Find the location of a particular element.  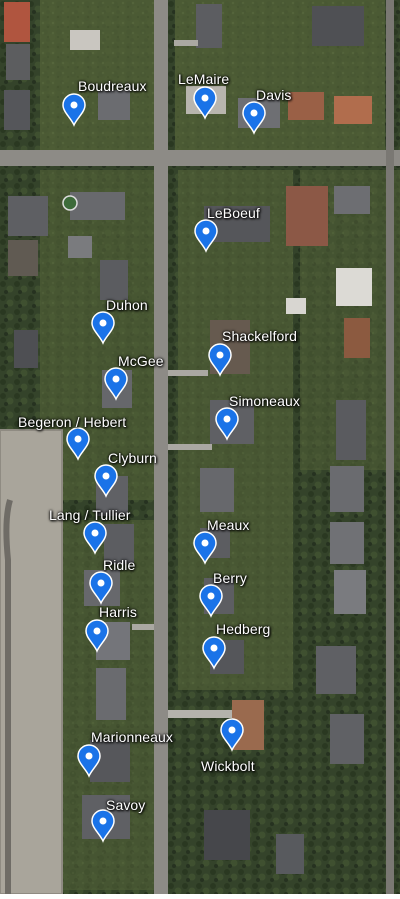

marker-label-duhon: Duhon is located at coordinates (127, 305).